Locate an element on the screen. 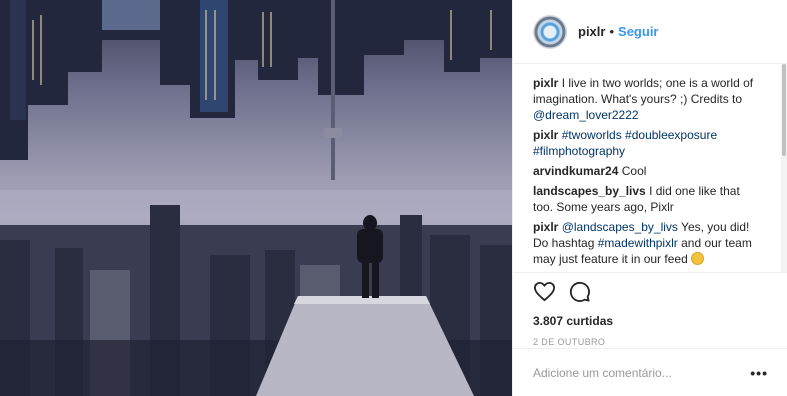 The height and width of the screenshot is (396, 787). comment-input is located at coordinates (642, 372).